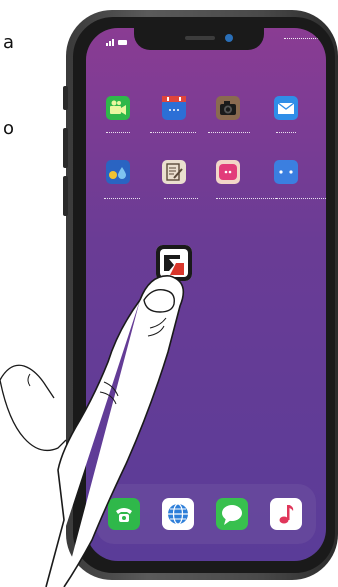 The image size is (338, 587). I want to click on front-camera, so click(229, 38).